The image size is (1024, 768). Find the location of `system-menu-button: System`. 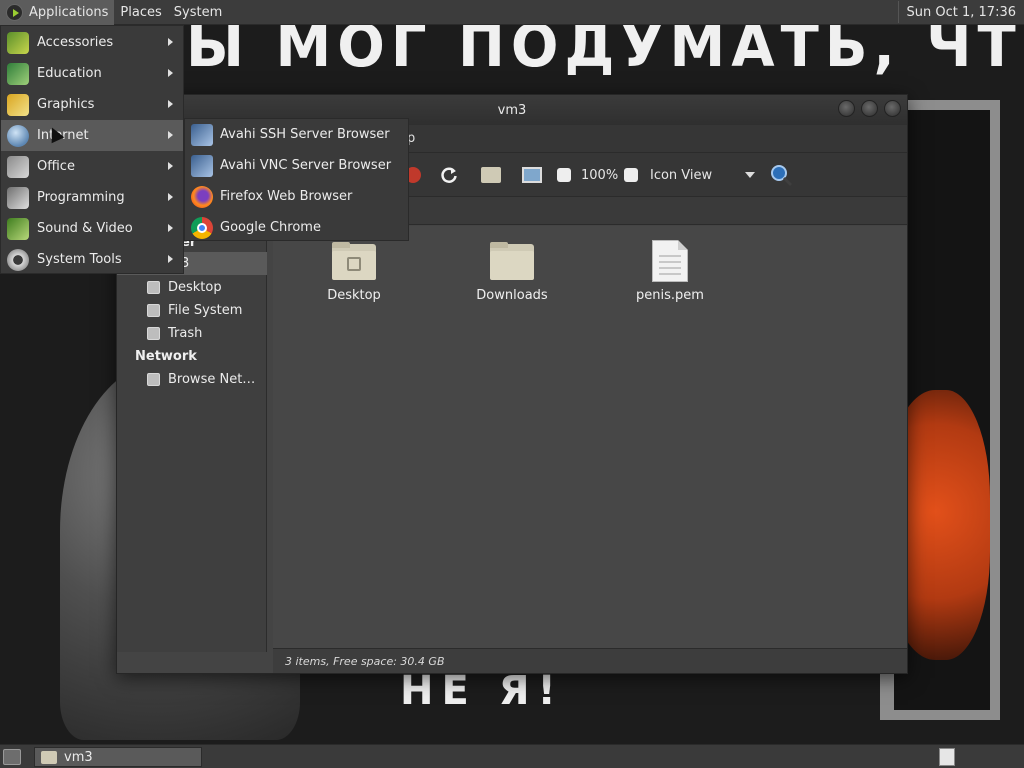

system-menu-button: System is located at coordinates (198, 12).